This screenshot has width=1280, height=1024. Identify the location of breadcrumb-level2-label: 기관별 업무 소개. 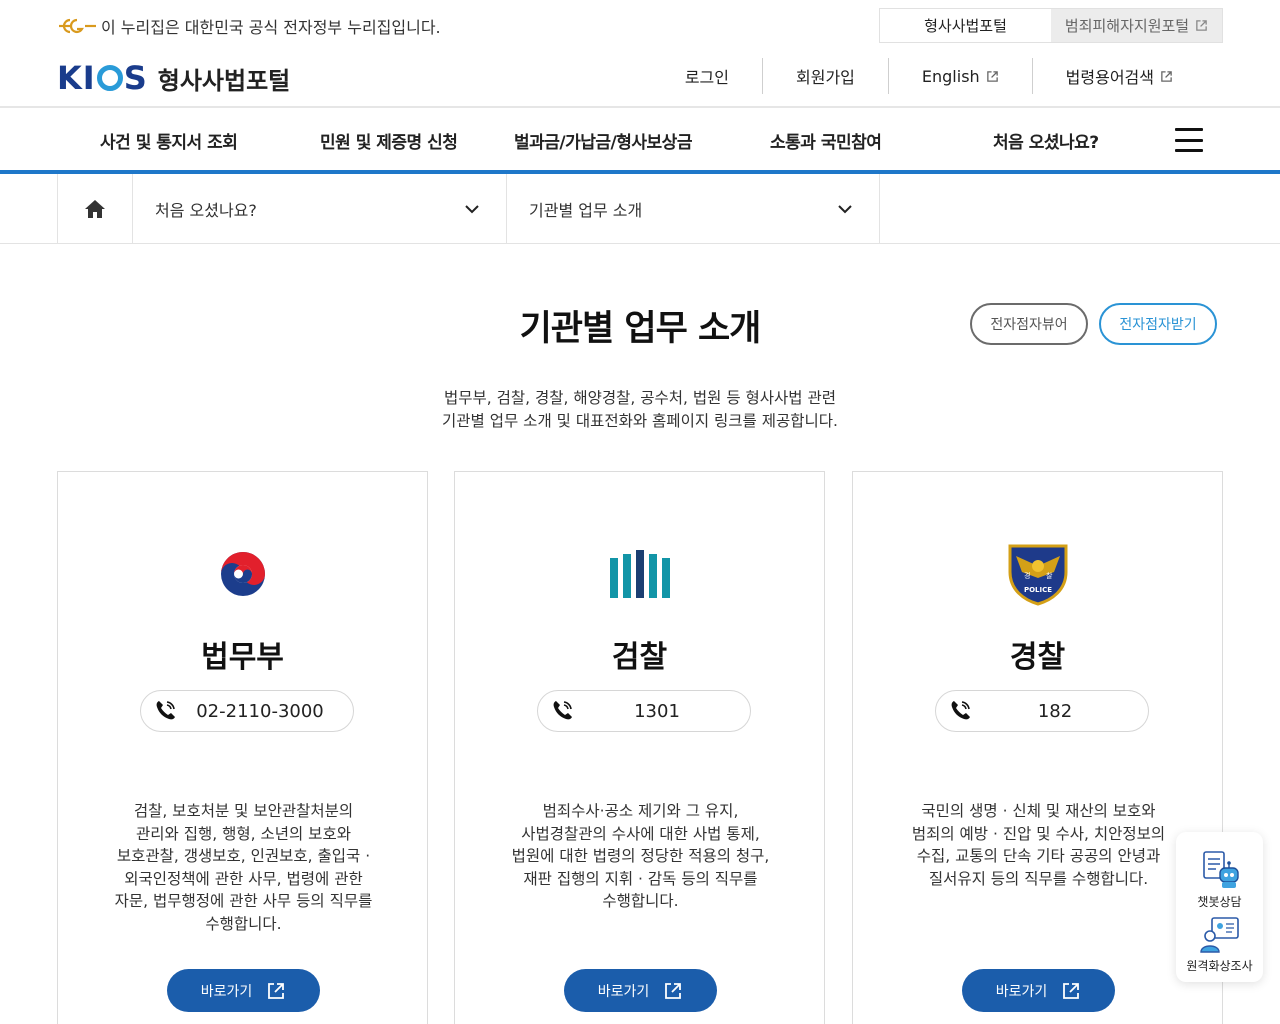
(586, 210).